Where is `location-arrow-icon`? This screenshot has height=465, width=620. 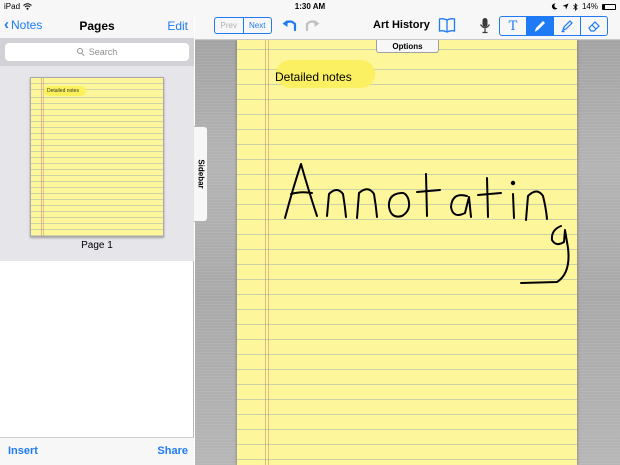 location-arrow-icon is located at coordinates (565, 6).